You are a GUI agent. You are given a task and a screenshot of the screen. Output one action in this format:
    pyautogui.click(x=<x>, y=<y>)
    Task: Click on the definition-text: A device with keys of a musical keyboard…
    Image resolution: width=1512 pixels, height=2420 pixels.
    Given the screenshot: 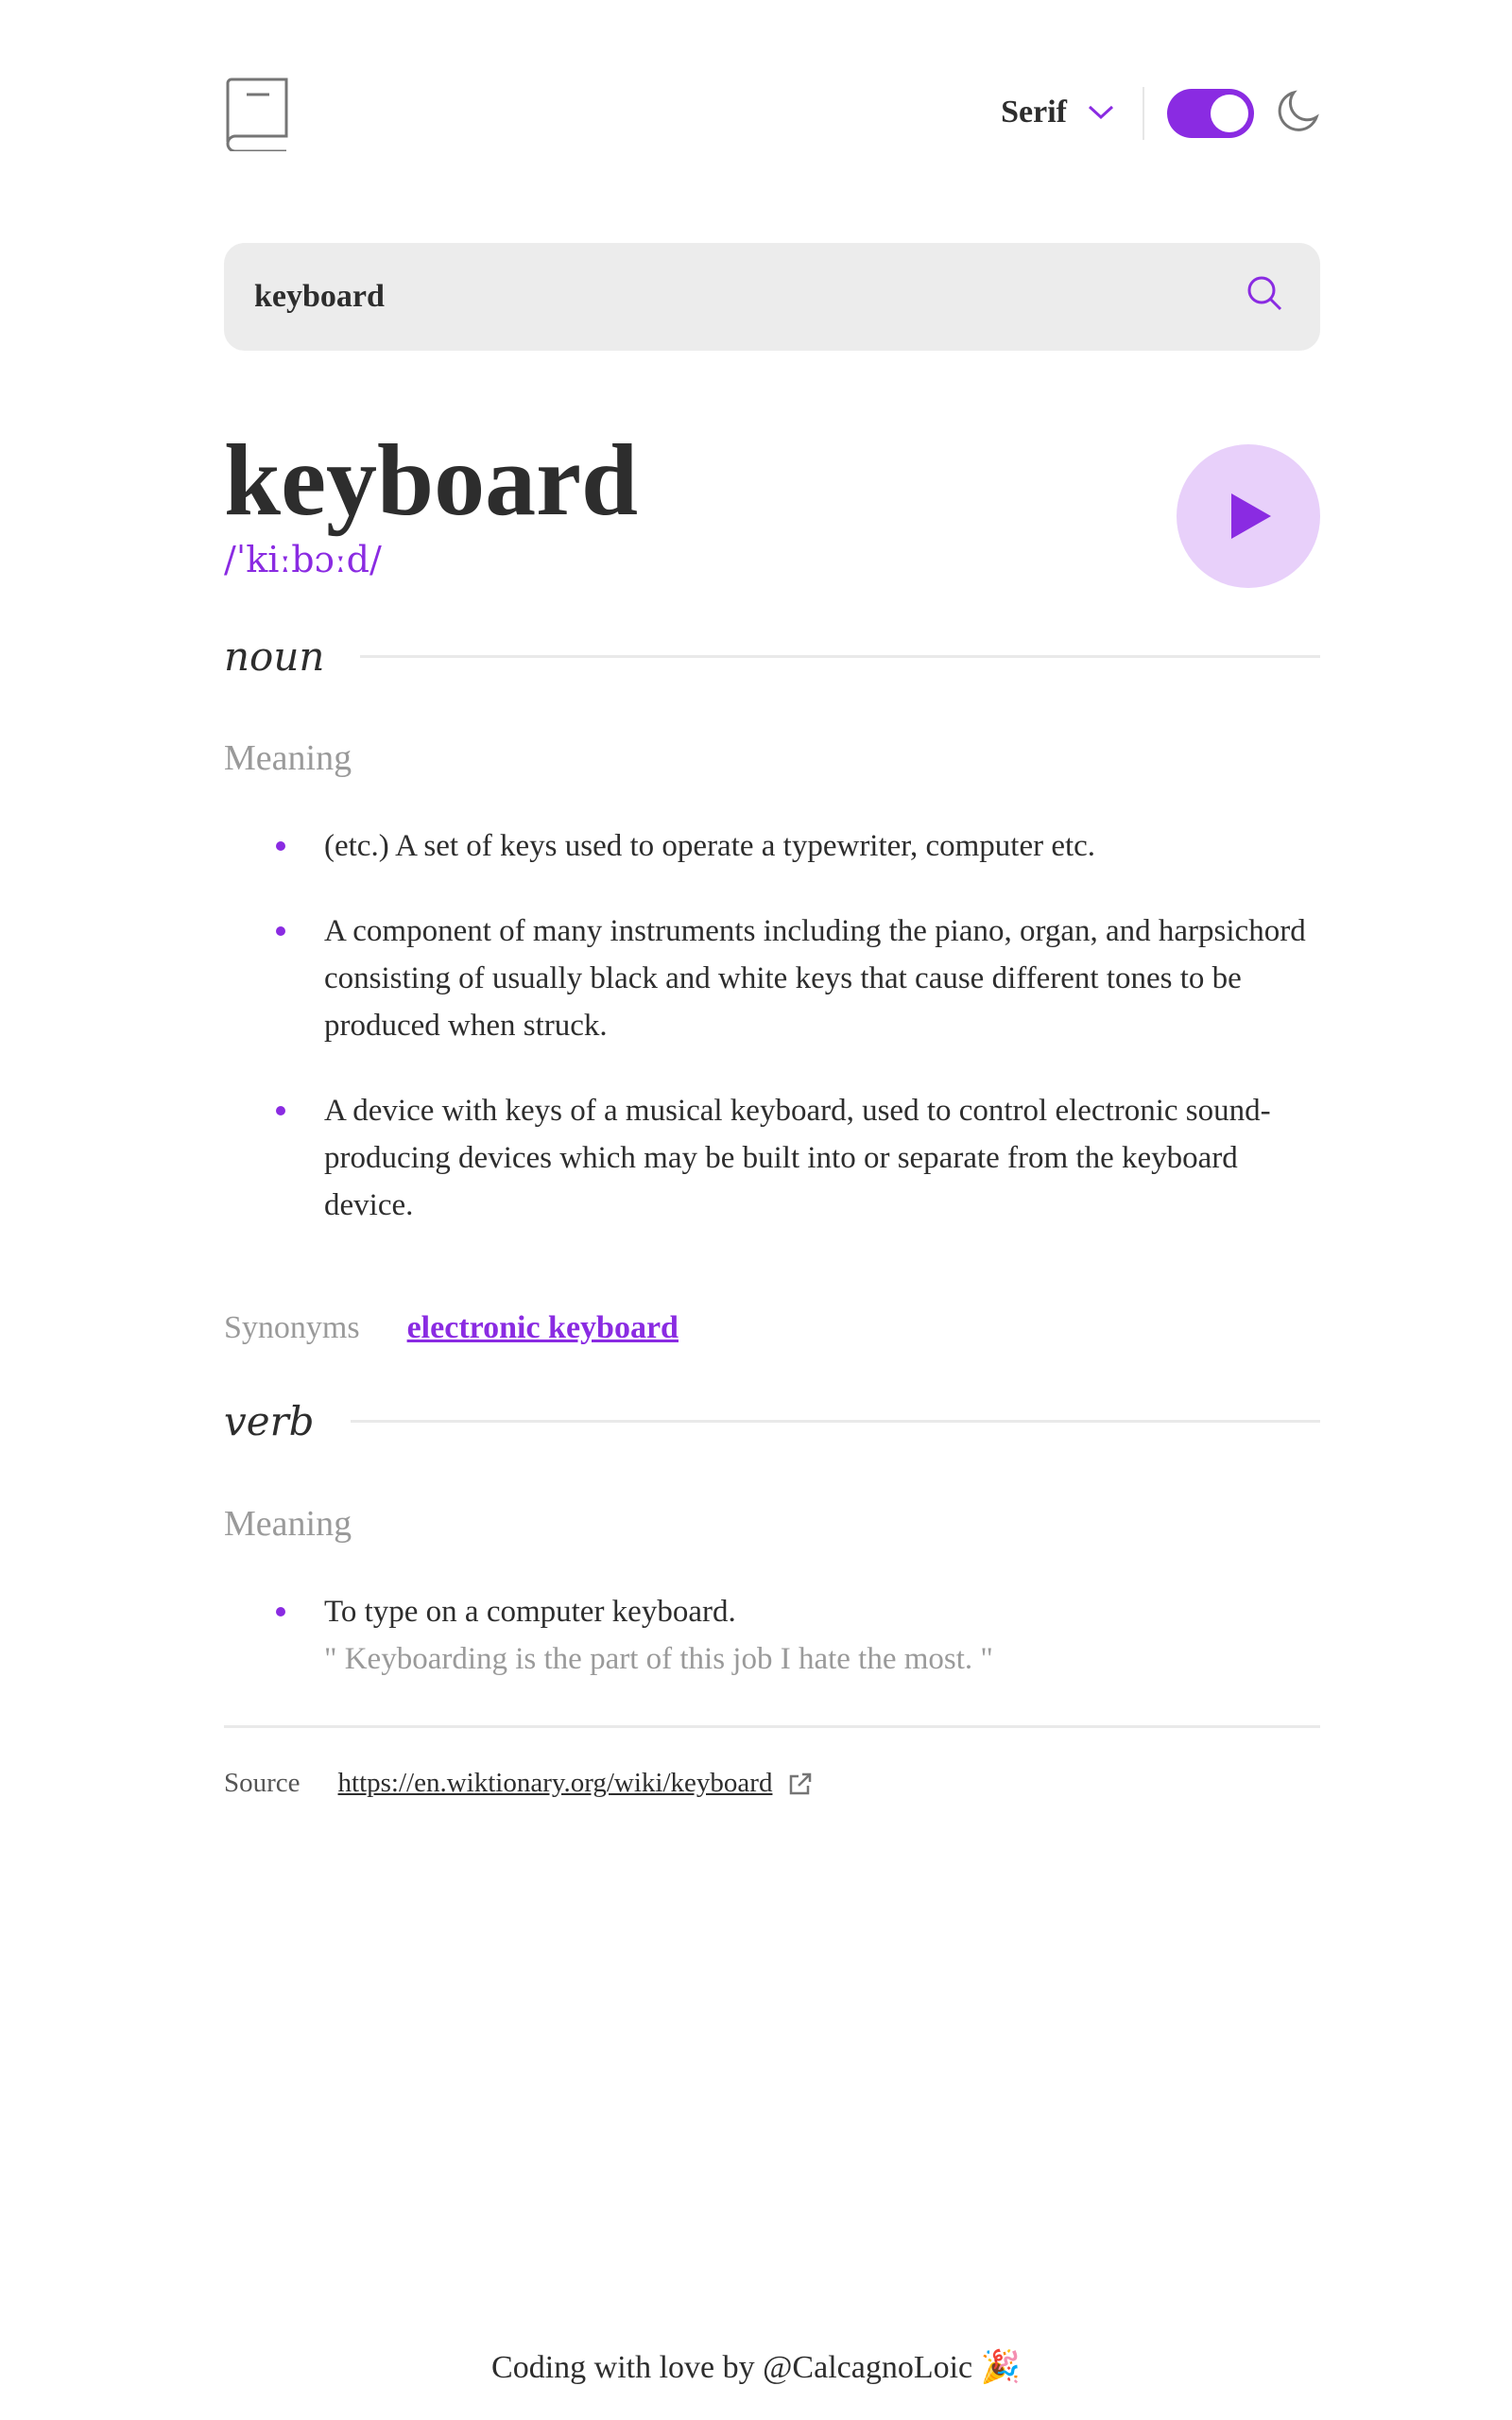 What is the action you would take?
    pyautogui.click(x=797, y=1158)
    